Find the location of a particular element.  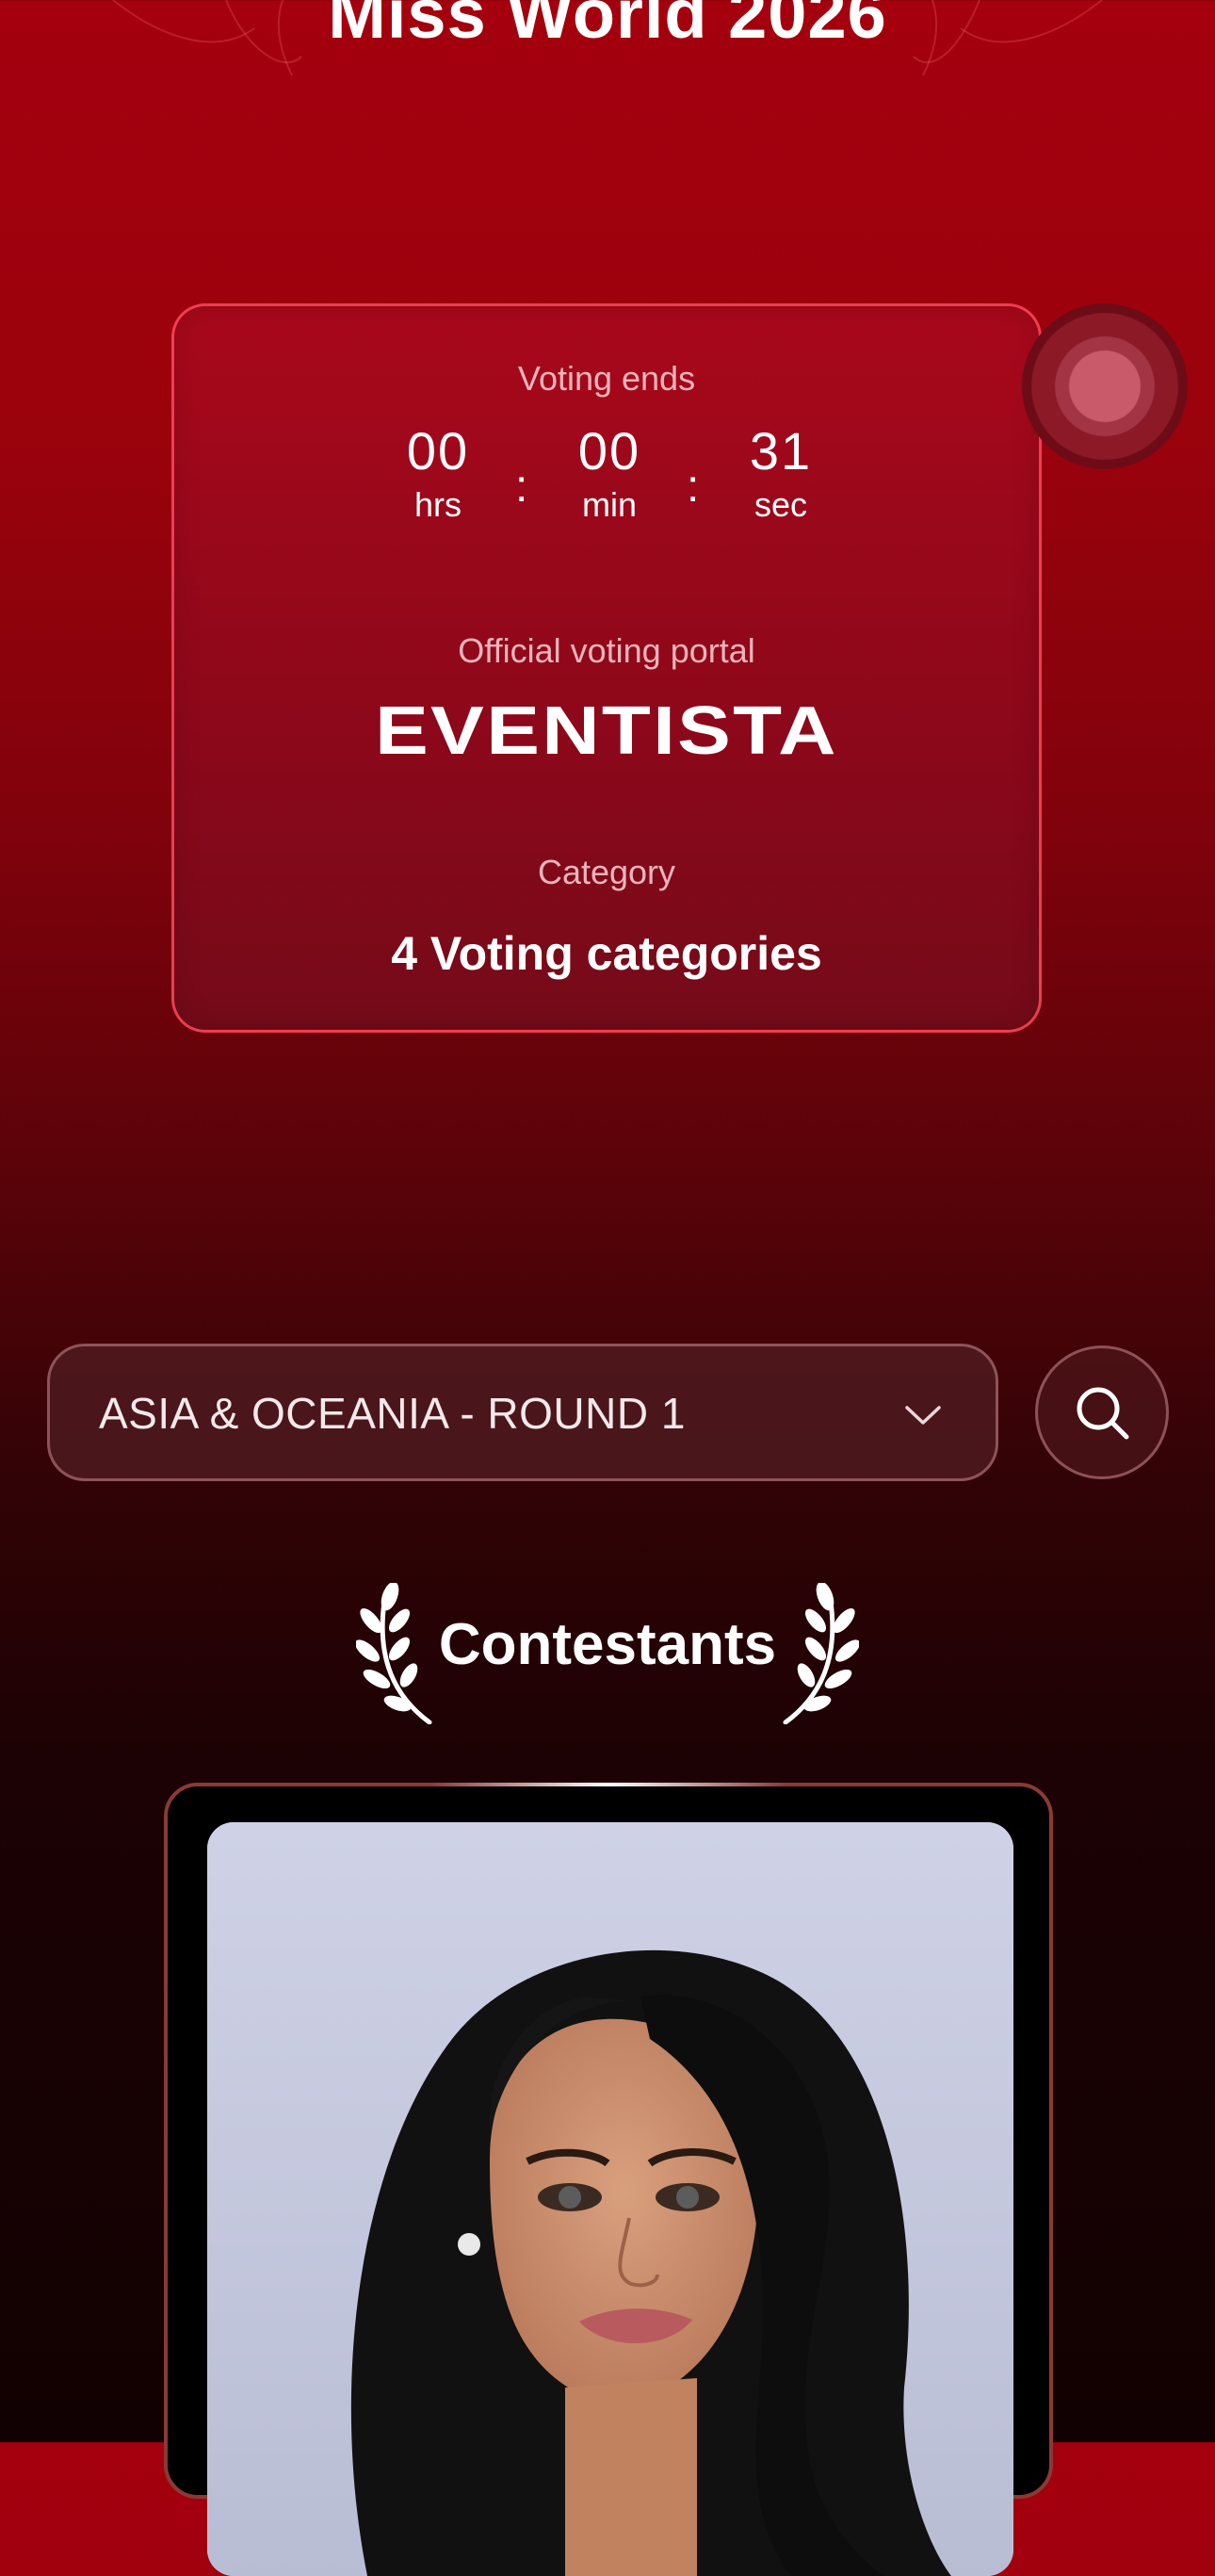

region-dropdown: ASIA & OCEANIA - ROUND 1 is located at coordinates (522, 1412).